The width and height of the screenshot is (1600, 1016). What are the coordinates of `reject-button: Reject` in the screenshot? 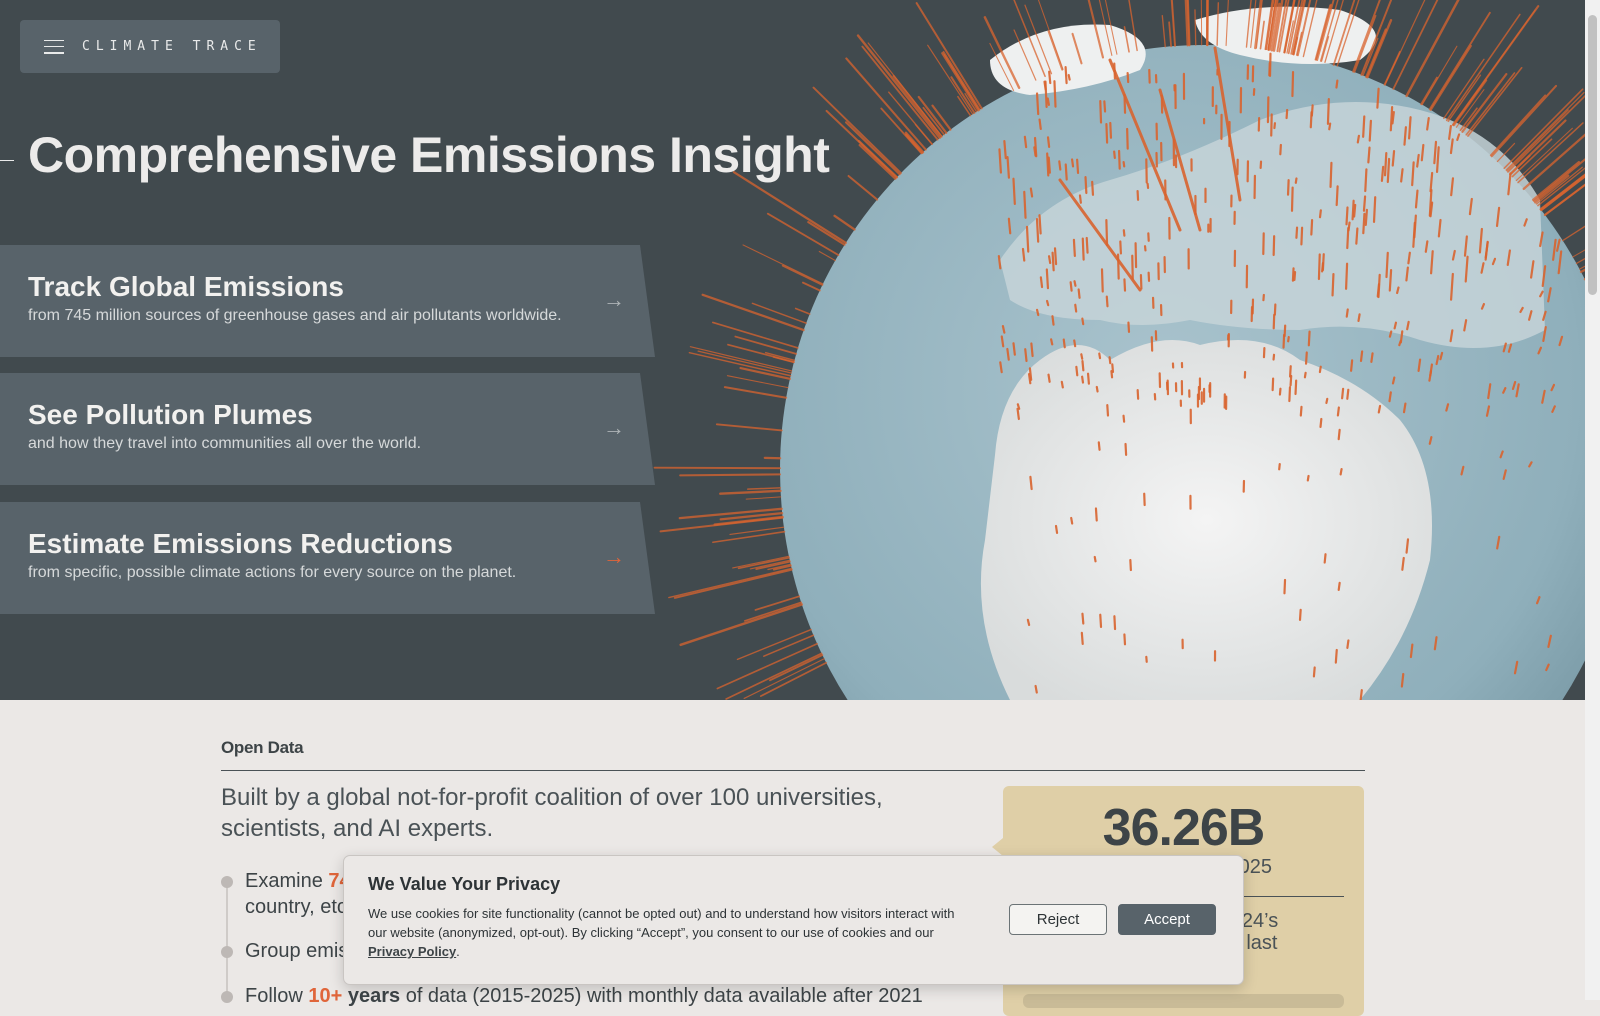 It's located at (1058, 919).